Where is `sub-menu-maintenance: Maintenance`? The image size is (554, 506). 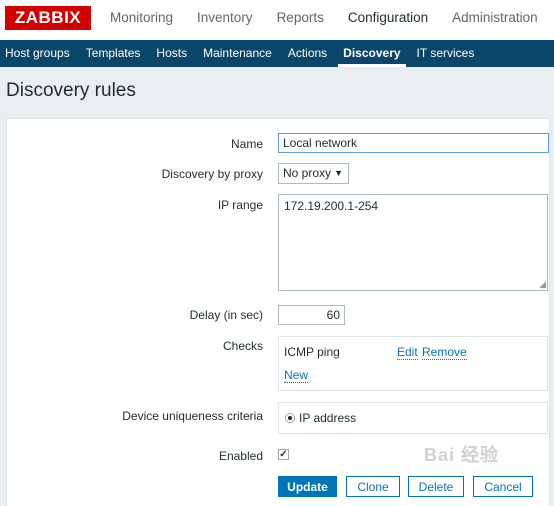 sub-menu-maintenance: Maintenance is located at coordinates (243, 53).